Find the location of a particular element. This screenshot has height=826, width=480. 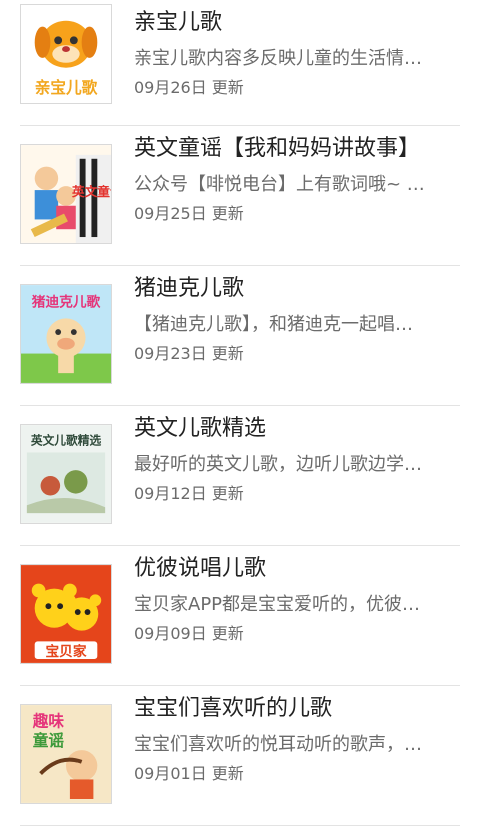

storybook-illustration-icon: 英文儿歌精选 is located at coordinates (66, 474).